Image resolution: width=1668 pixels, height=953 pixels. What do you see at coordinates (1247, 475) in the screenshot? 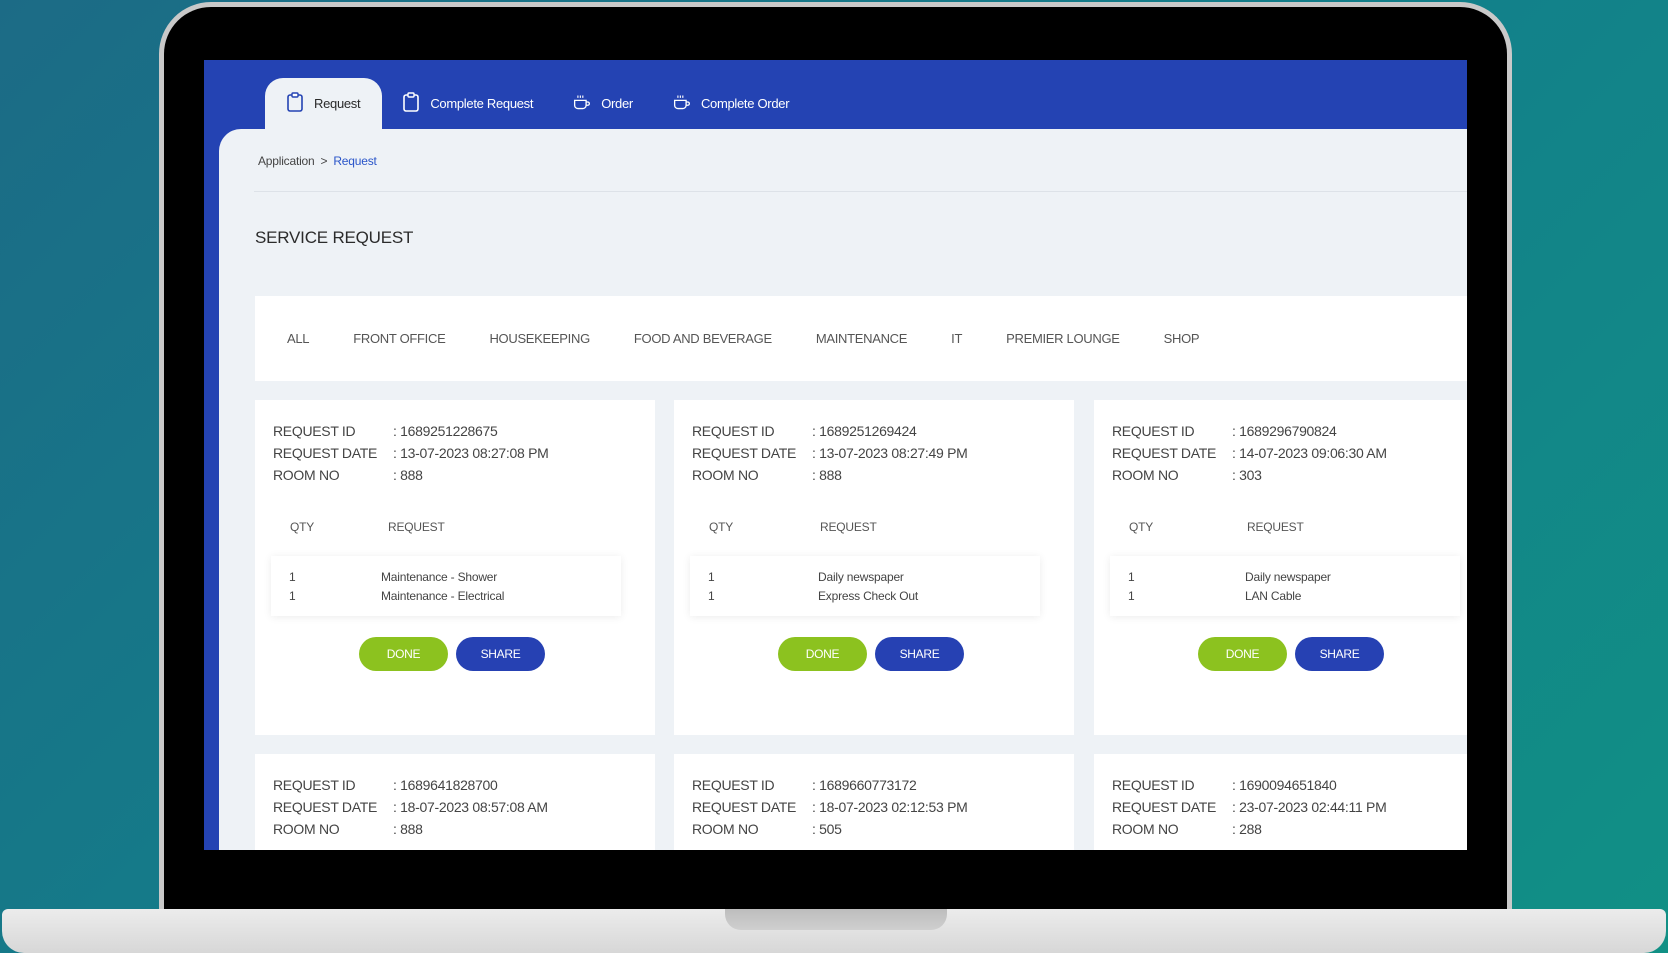
I see `room-no-value: : 303` at bounding box center [1247, 475].